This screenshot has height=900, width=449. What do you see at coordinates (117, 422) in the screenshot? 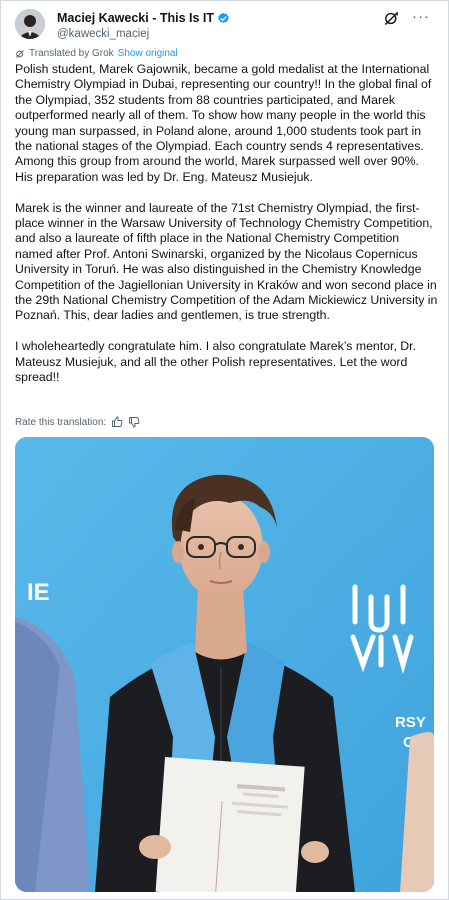
I see `thumbs-up-icon` at bounding box center [117, 422].